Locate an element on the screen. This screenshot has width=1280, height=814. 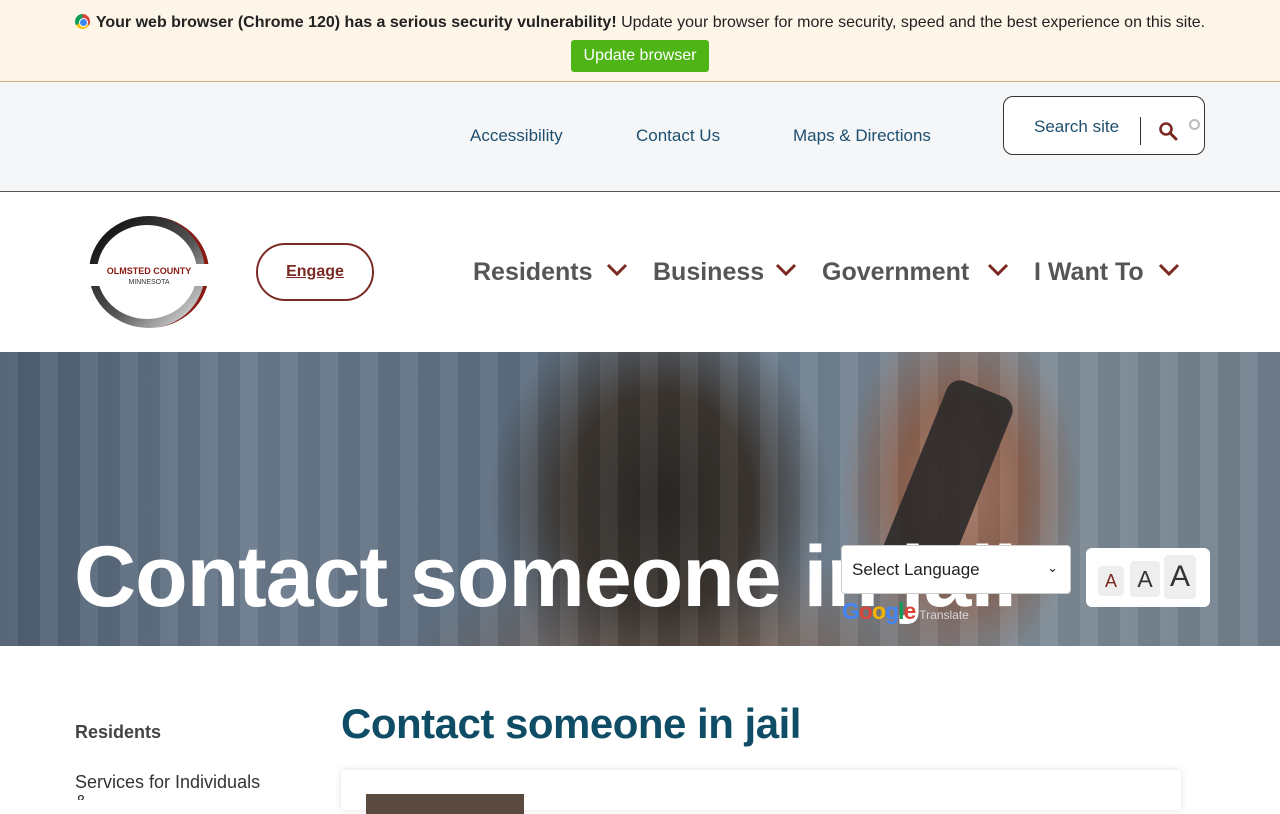
sidebar-item-services: Services for Individuals & is located at coordinates (170, 786).